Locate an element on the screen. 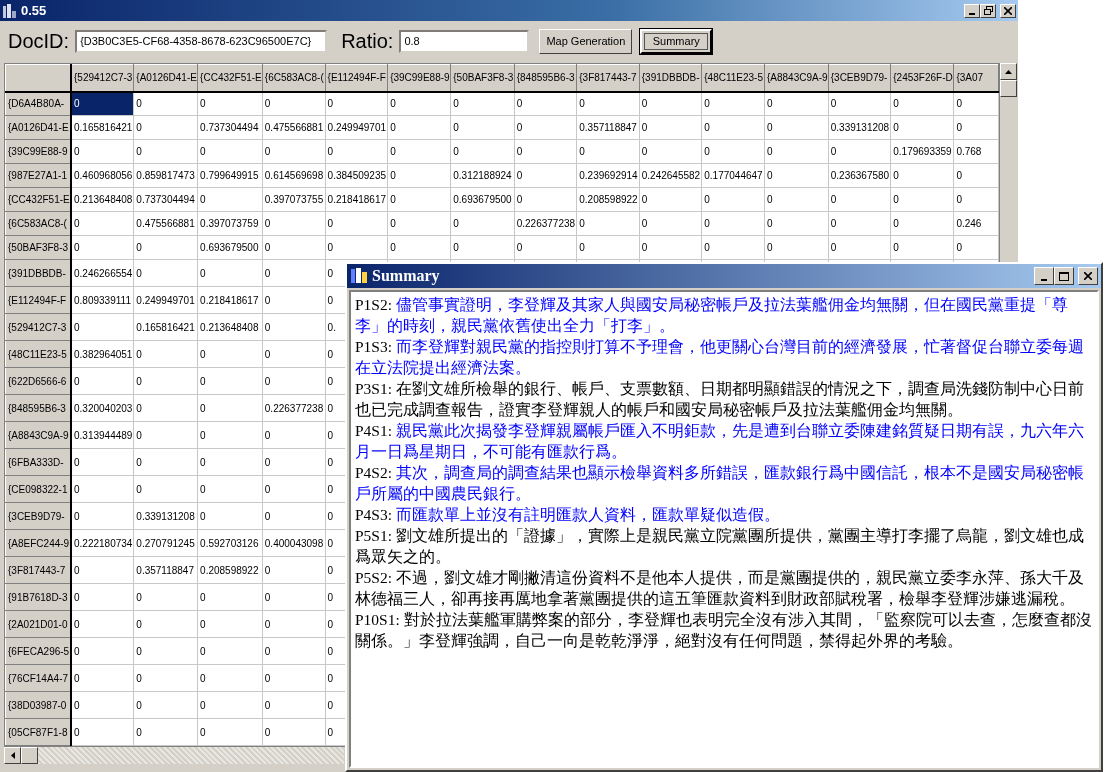 The image size is (1105, 772). table-cell: 0.799649915 is located at coordinates (230, 175).